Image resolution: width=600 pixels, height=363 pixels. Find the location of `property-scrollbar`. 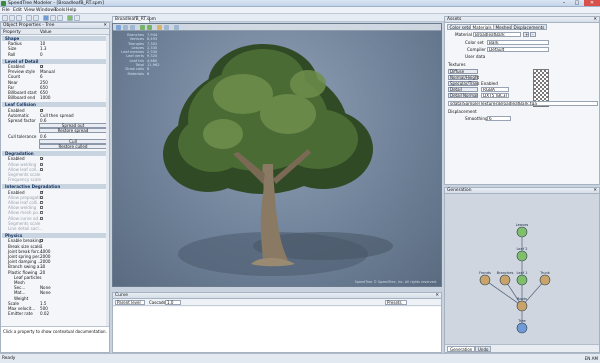

property-scrollbar is located at coordinates (107, 180).